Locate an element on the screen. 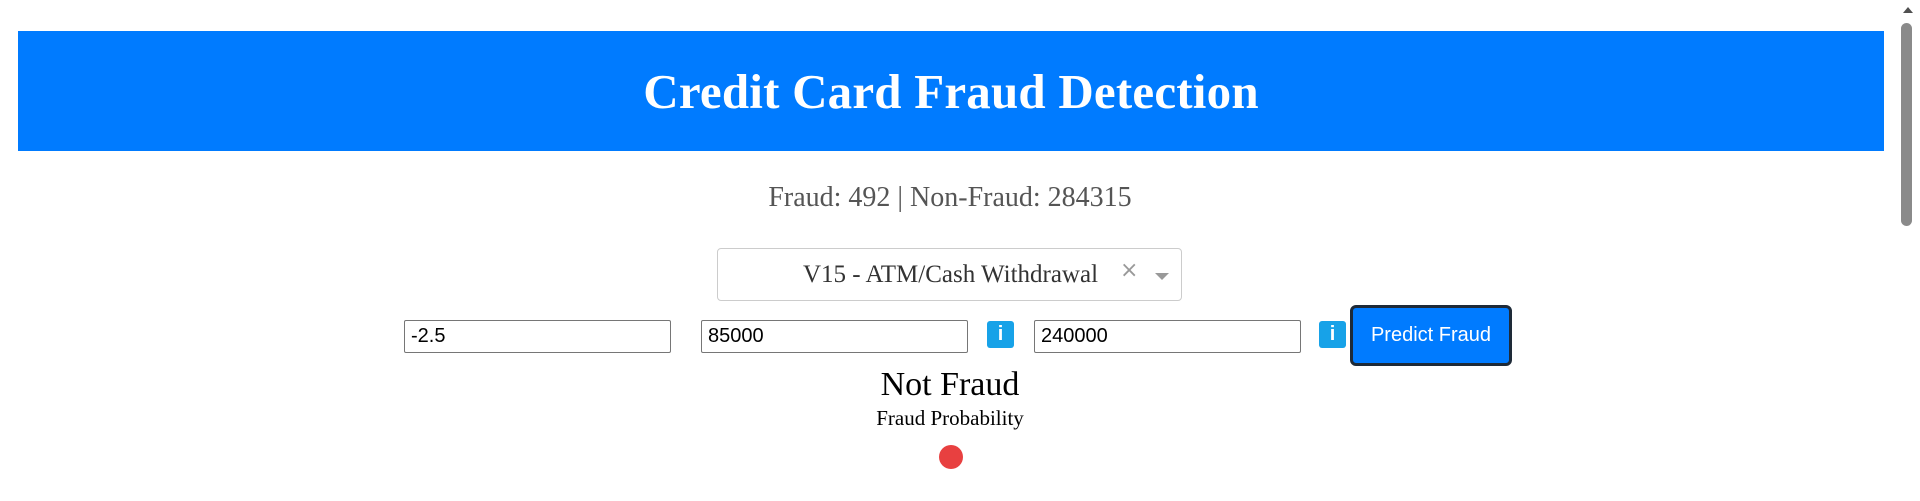 The width and height of the screenshot is (1920, 501). scrollbar-thumb is located at coordinates (1906, 124).